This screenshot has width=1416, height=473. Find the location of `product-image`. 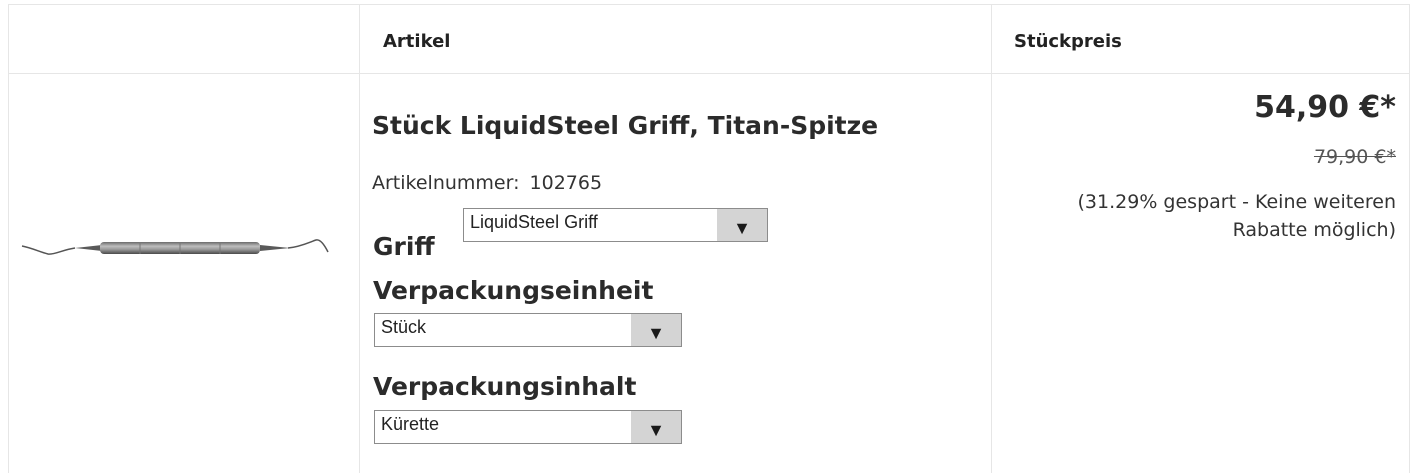

product-image is located at coordinates (175, 248).